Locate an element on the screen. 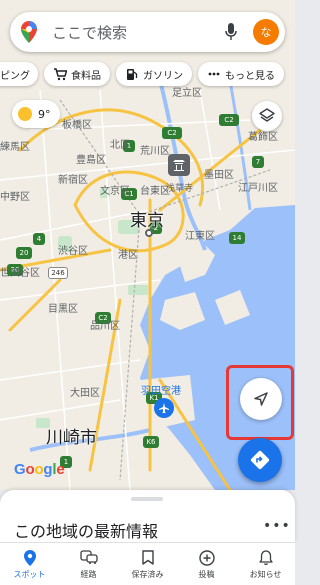  chip-more: もっと見る is located at coordinates (241, 74).